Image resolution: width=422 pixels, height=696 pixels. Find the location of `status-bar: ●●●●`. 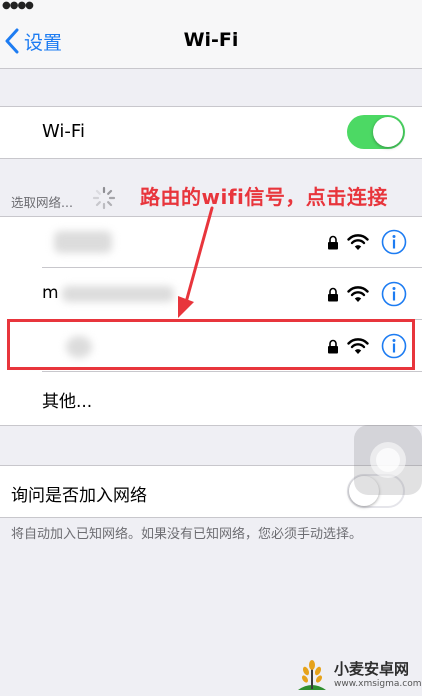

status-bar: ●●●● is located at coordinates (211, 8).